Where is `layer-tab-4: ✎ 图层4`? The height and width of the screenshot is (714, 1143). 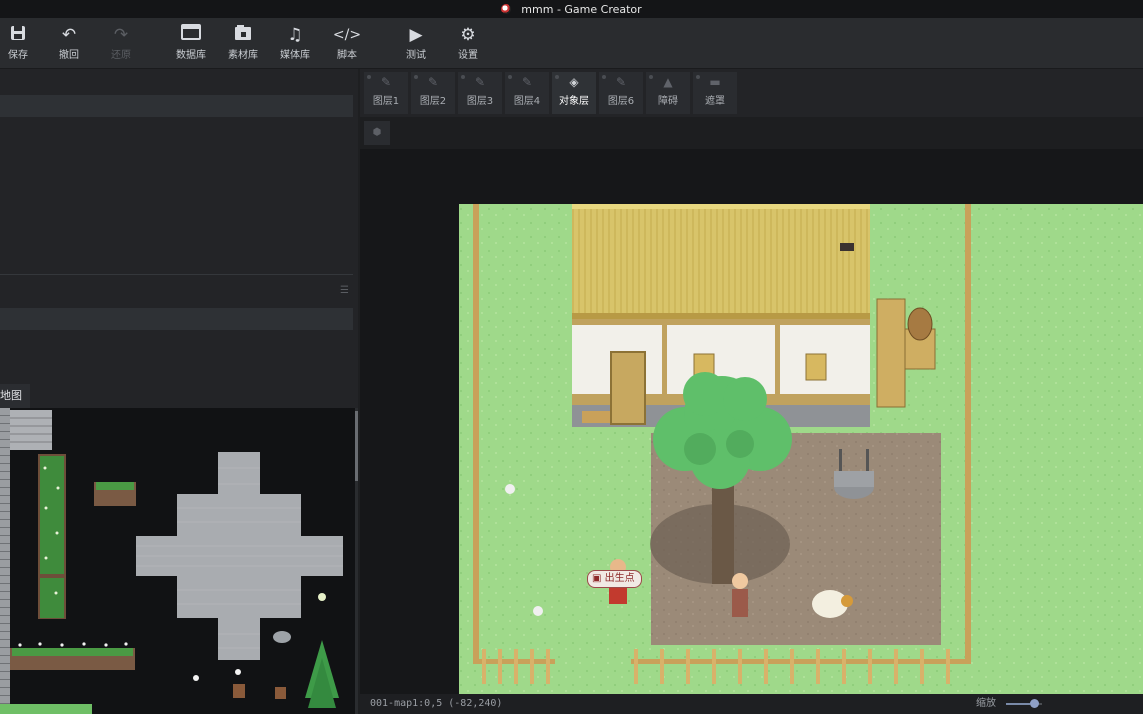
layer-tab-4: ✎ 图层4 is located at coordinates (527, 93).